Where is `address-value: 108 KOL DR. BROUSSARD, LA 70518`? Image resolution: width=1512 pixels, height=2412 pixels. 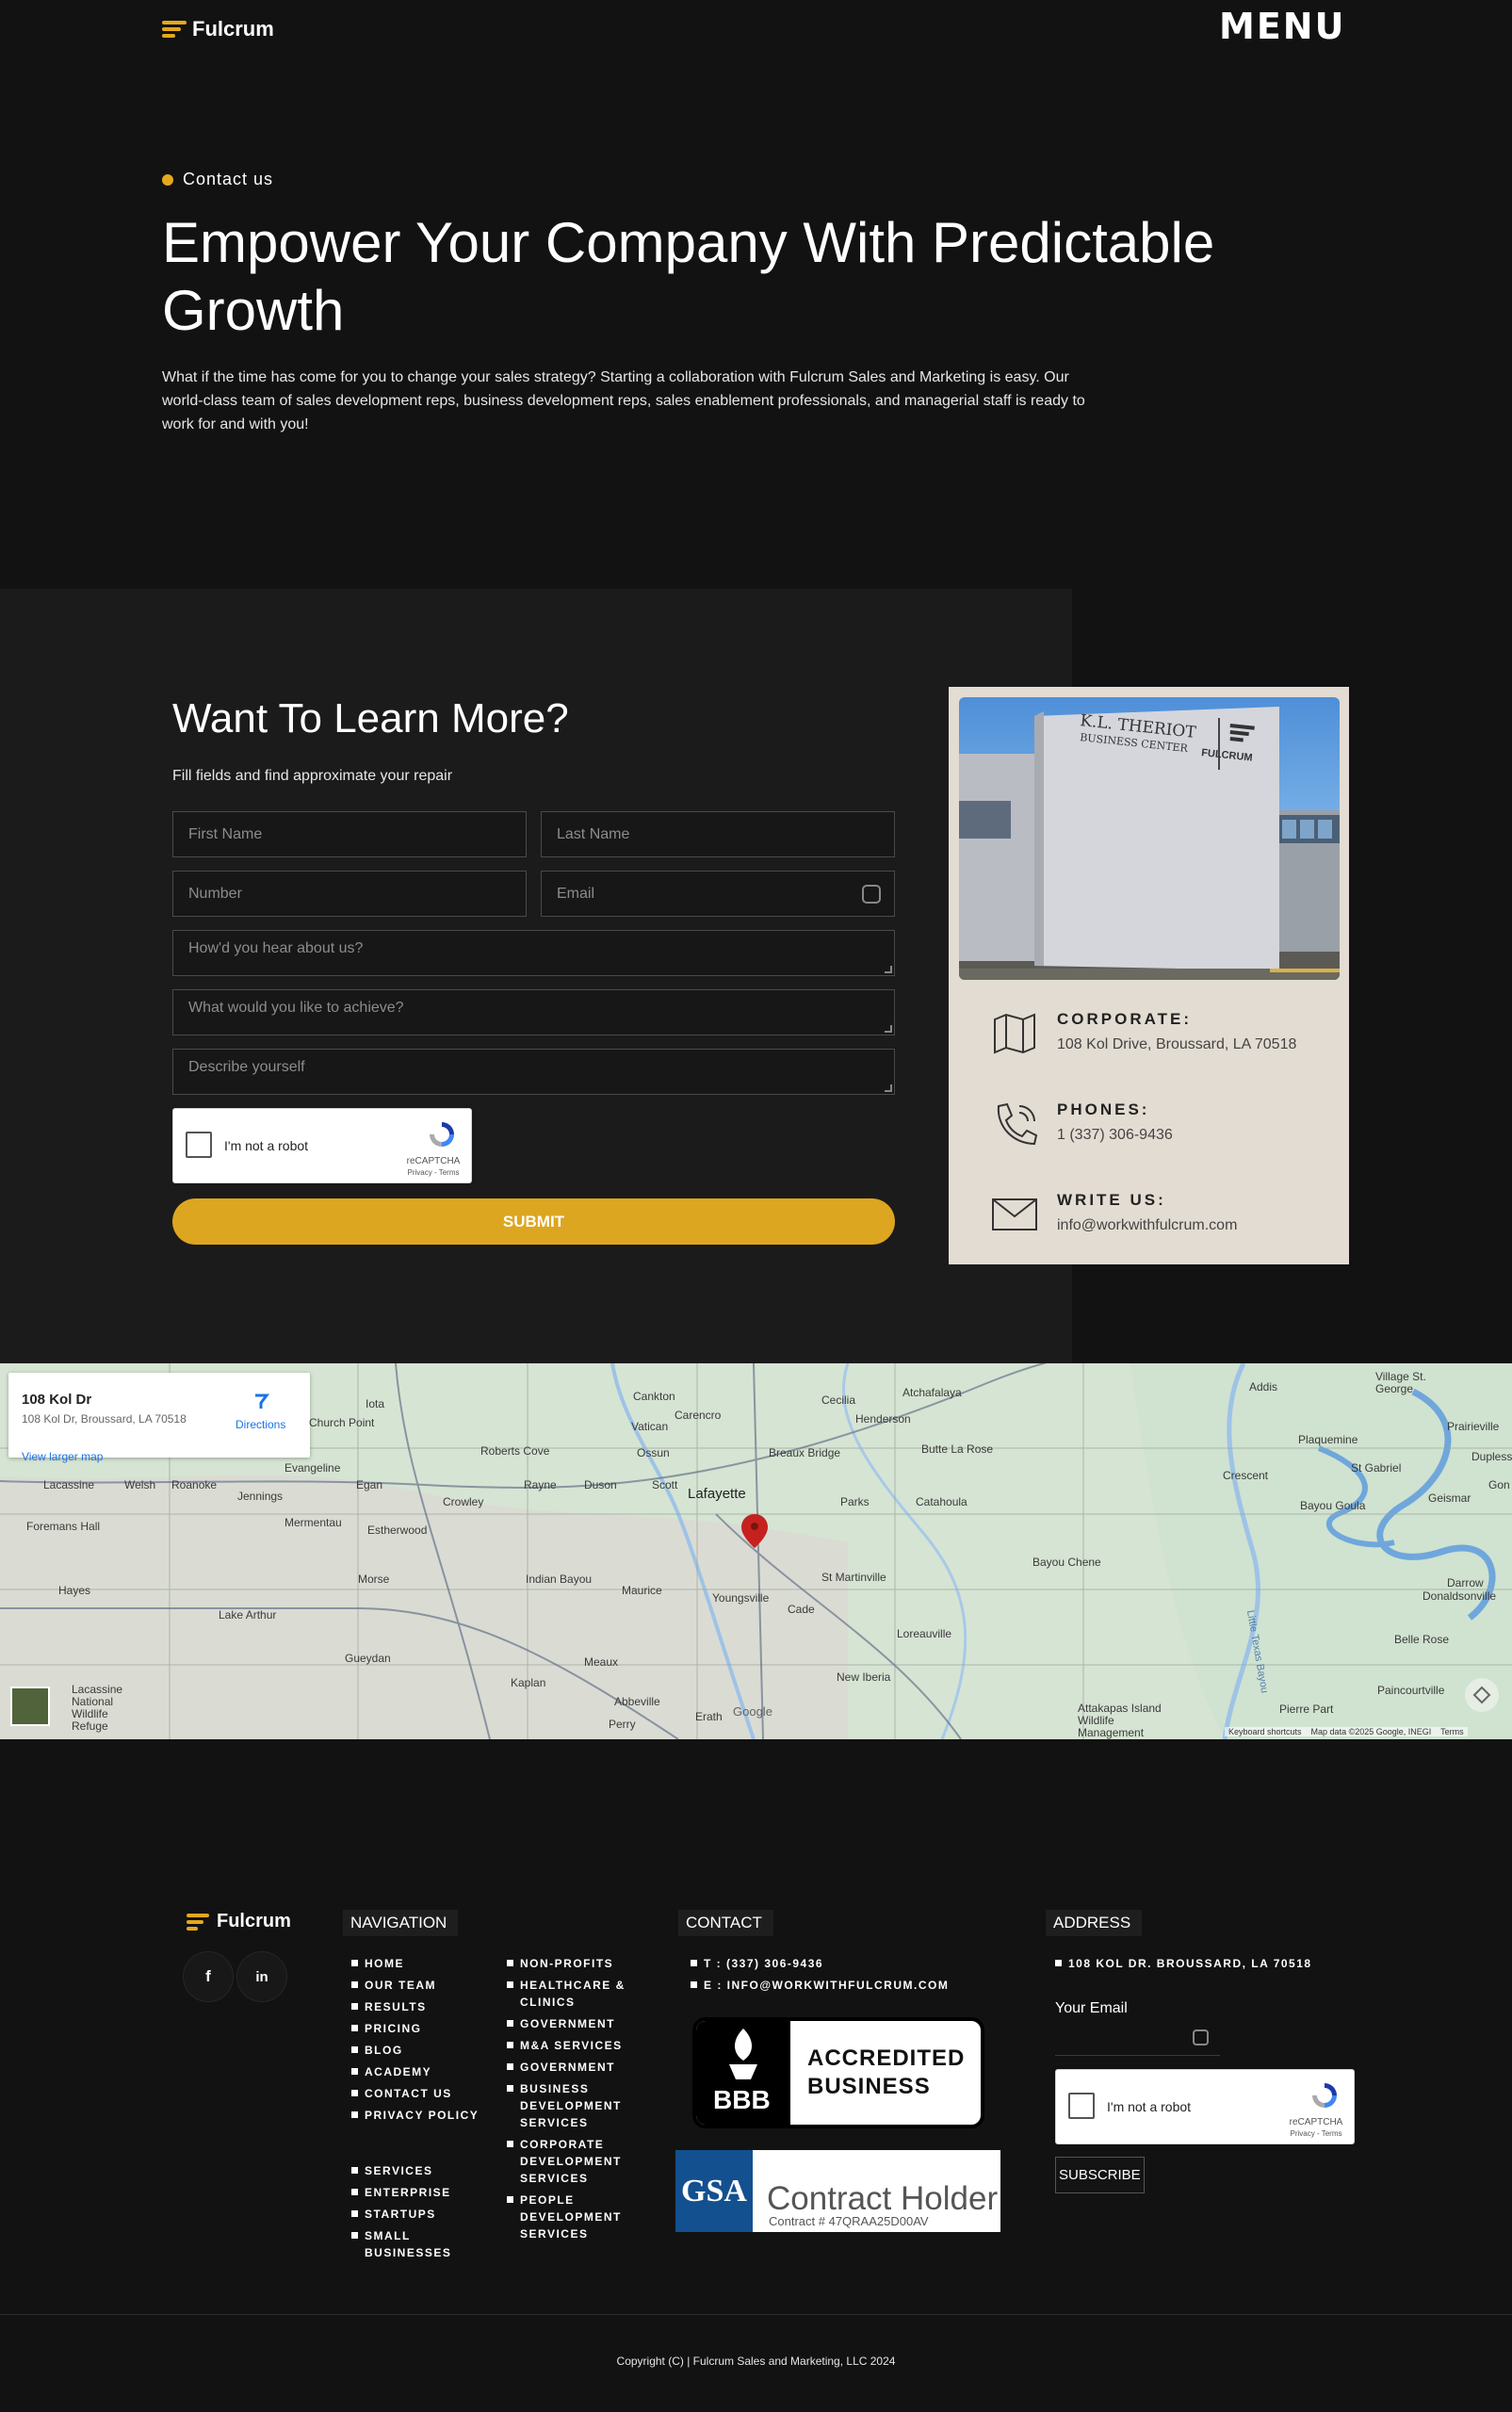 address-value: 108 KOL DR. BROUSSARD, LA 70518 is located at coordinates (1196, 1963).